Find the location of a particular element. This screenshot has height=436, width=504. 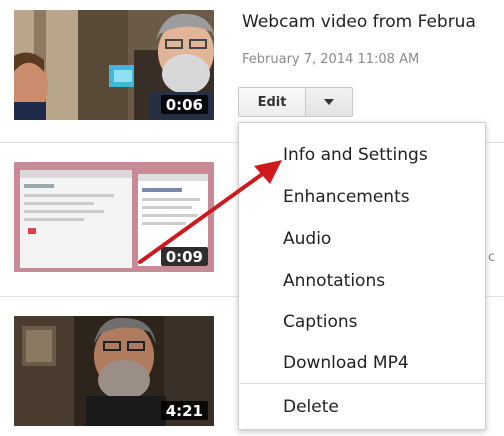

edit-dropdown-toggle is located at coordinates (329, 102).